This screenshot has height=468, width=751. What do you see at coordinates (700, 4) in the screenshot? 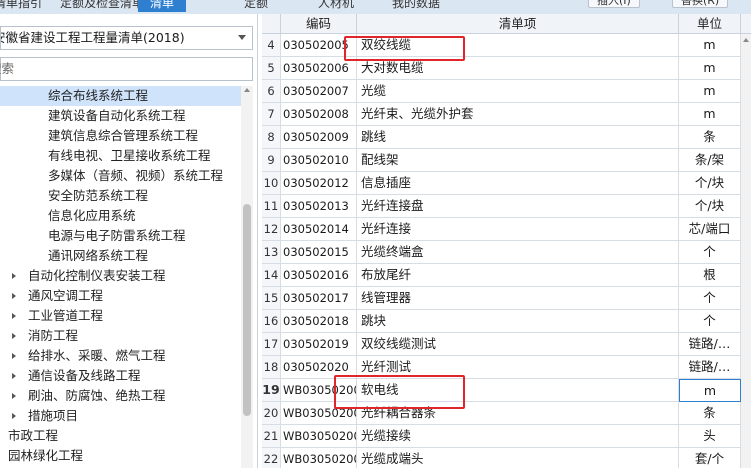
I see `replace-button: 替换(R)` at bounding box center [700, 4].